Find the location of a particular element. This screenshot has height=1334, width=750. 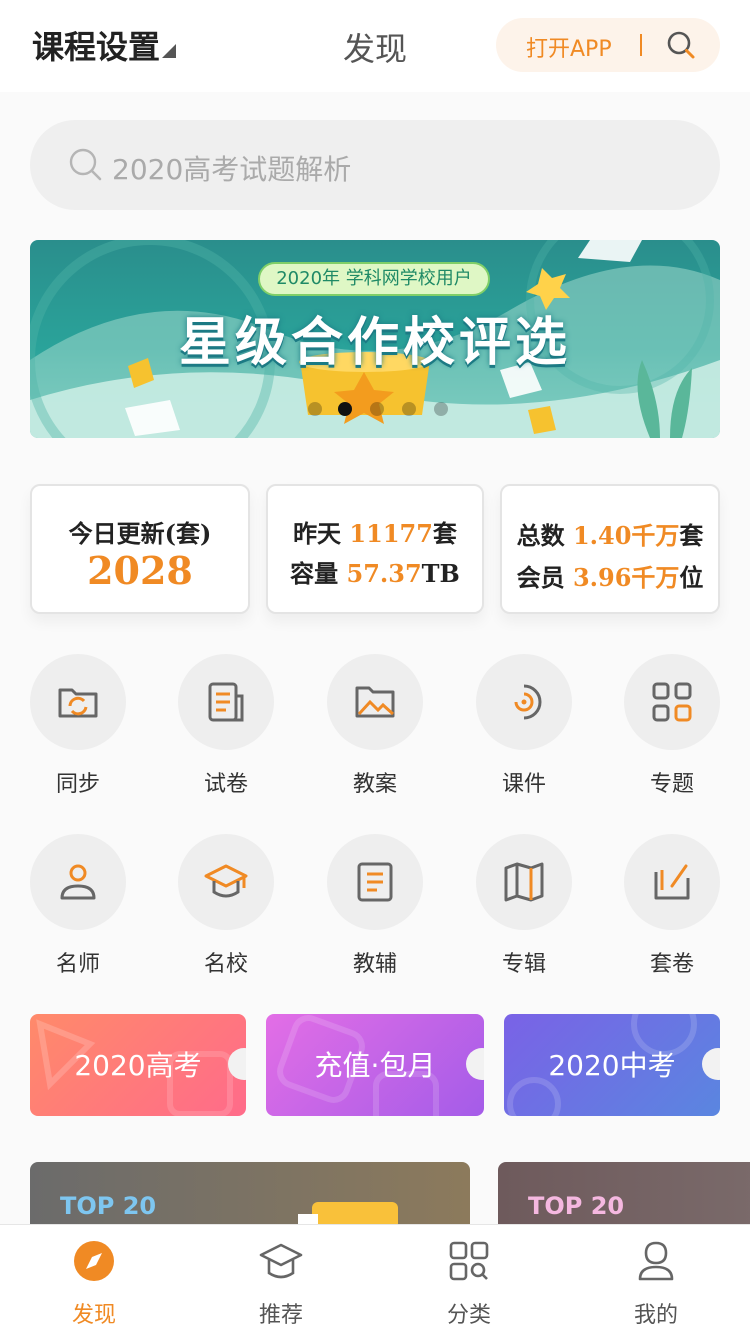

category-label: 专辑 is located at coordinates (523, 964).